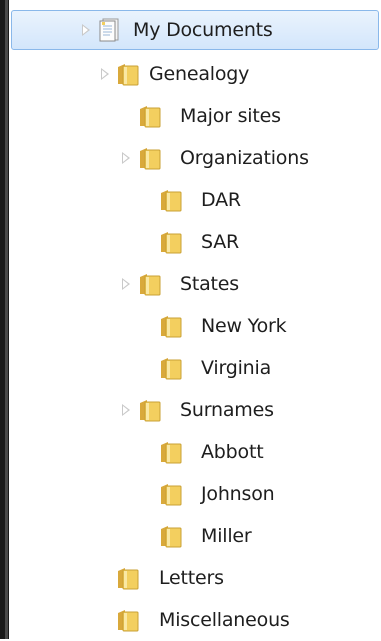  I want to click on tree-item-label: DAR, so click(221, 200).